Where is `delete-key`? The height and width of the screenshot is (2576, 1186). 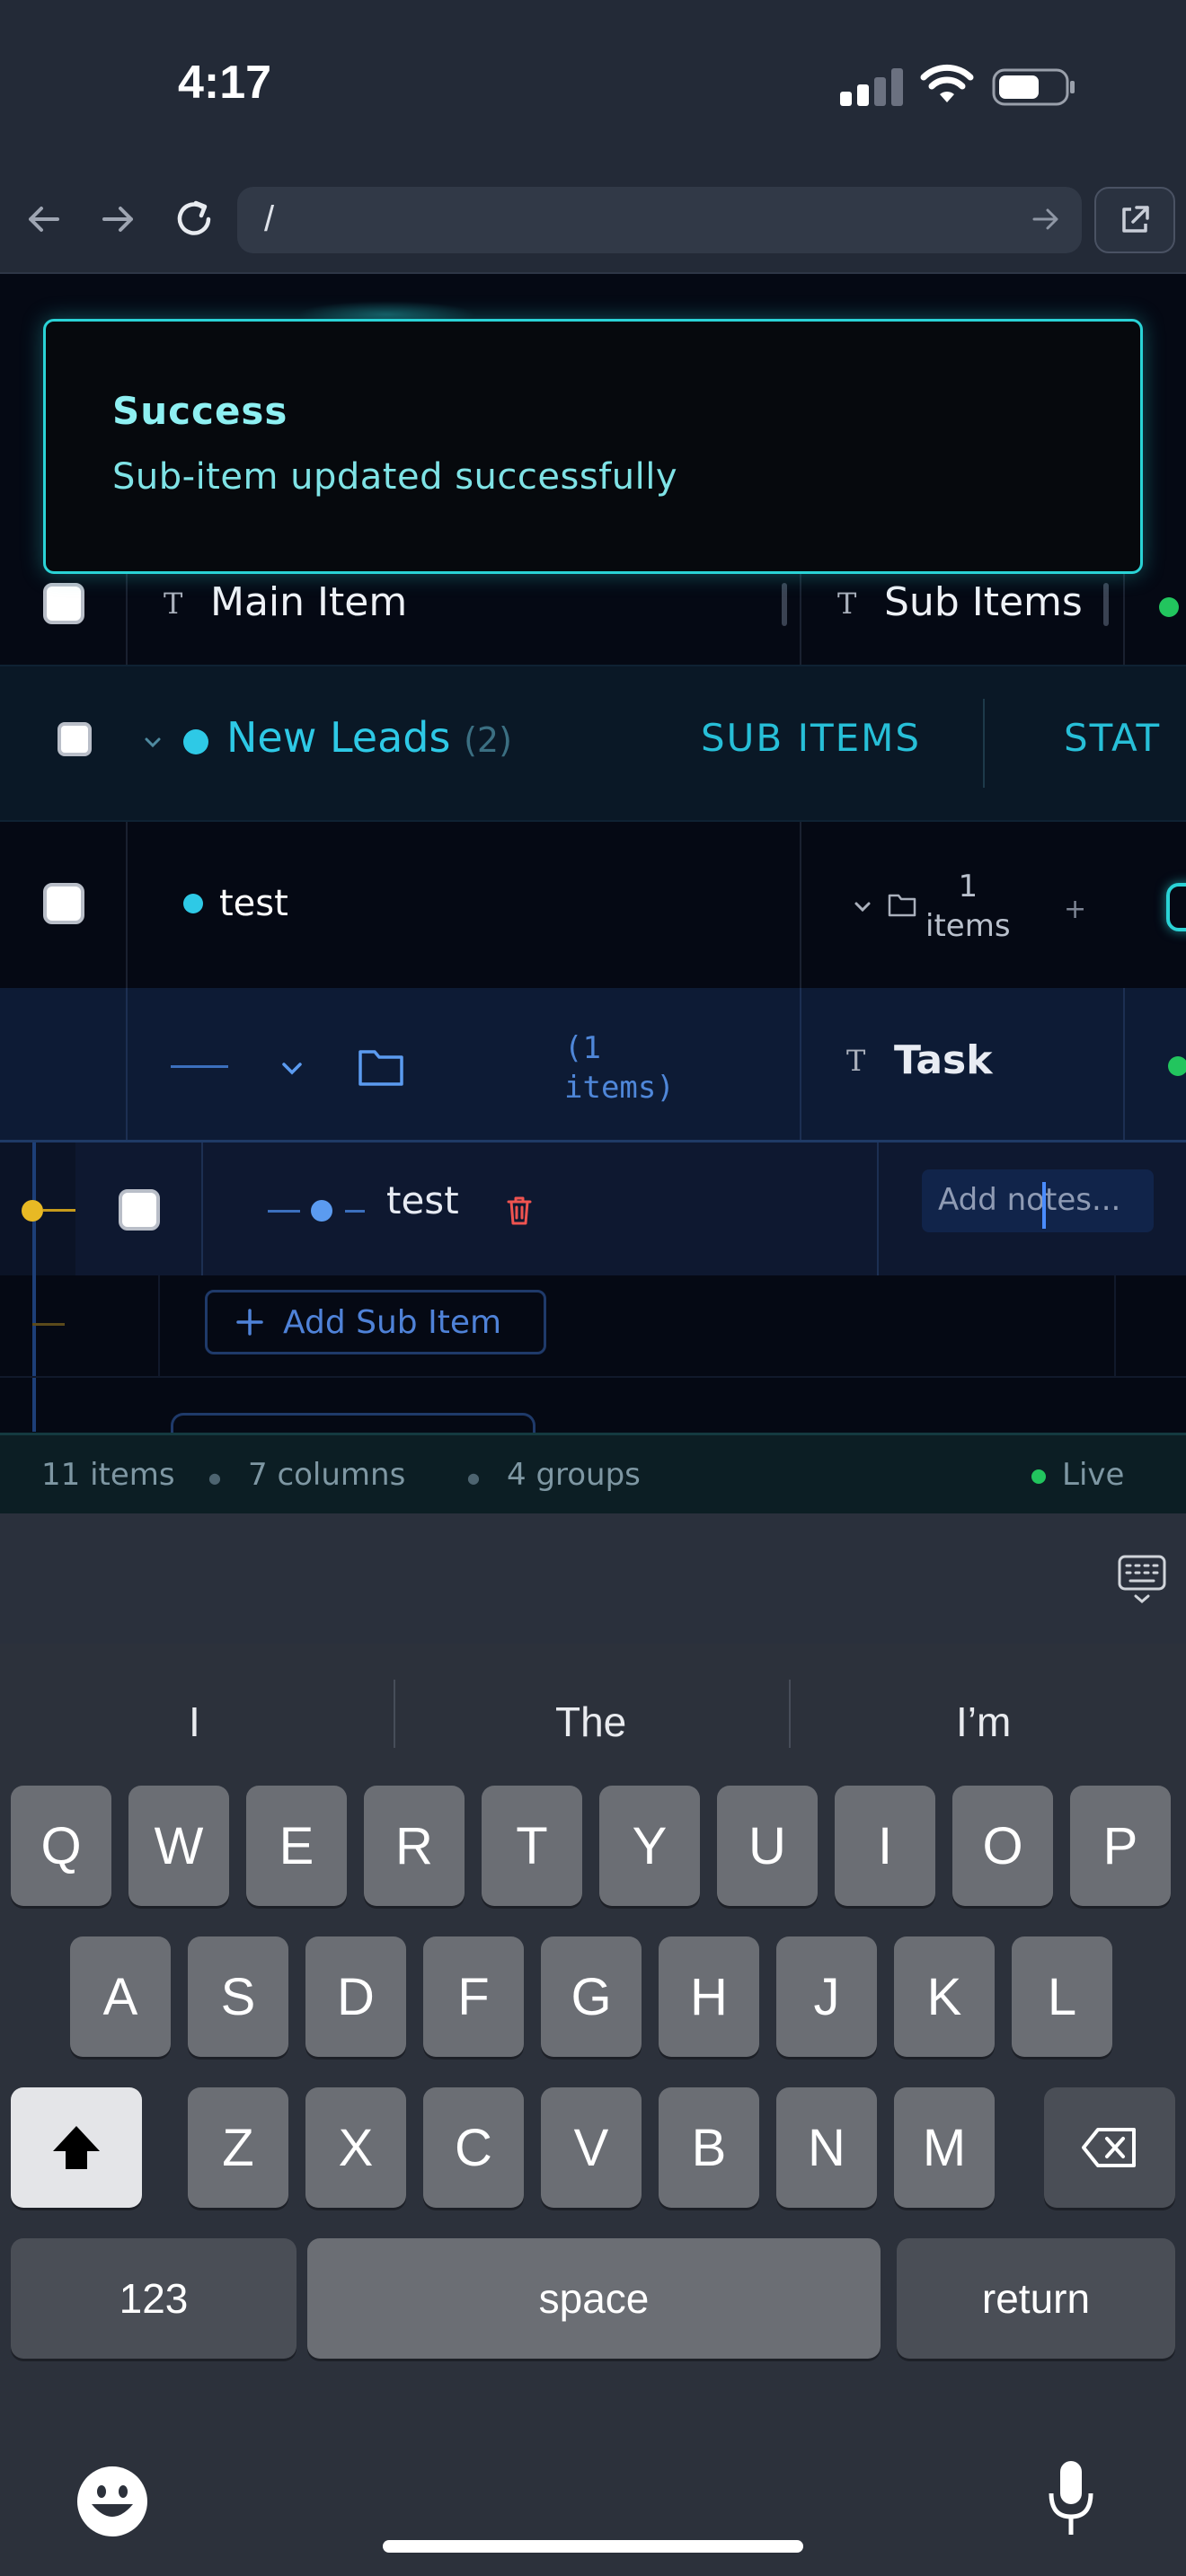 delete-key is located at coordinates (1109, 2147).